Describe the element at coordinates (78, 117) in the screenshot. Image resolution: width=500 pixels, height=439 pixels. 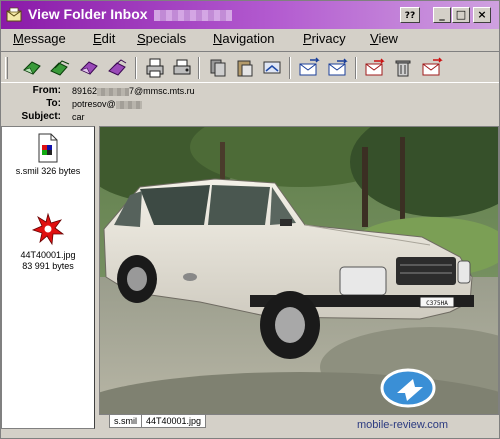
I see `subject-value: car` at that location.